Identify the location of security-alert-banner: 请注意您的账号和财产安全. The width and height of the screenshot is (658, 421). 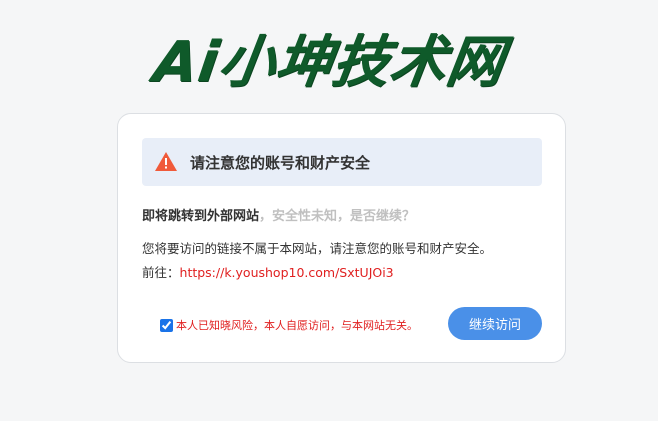
(342, 162).